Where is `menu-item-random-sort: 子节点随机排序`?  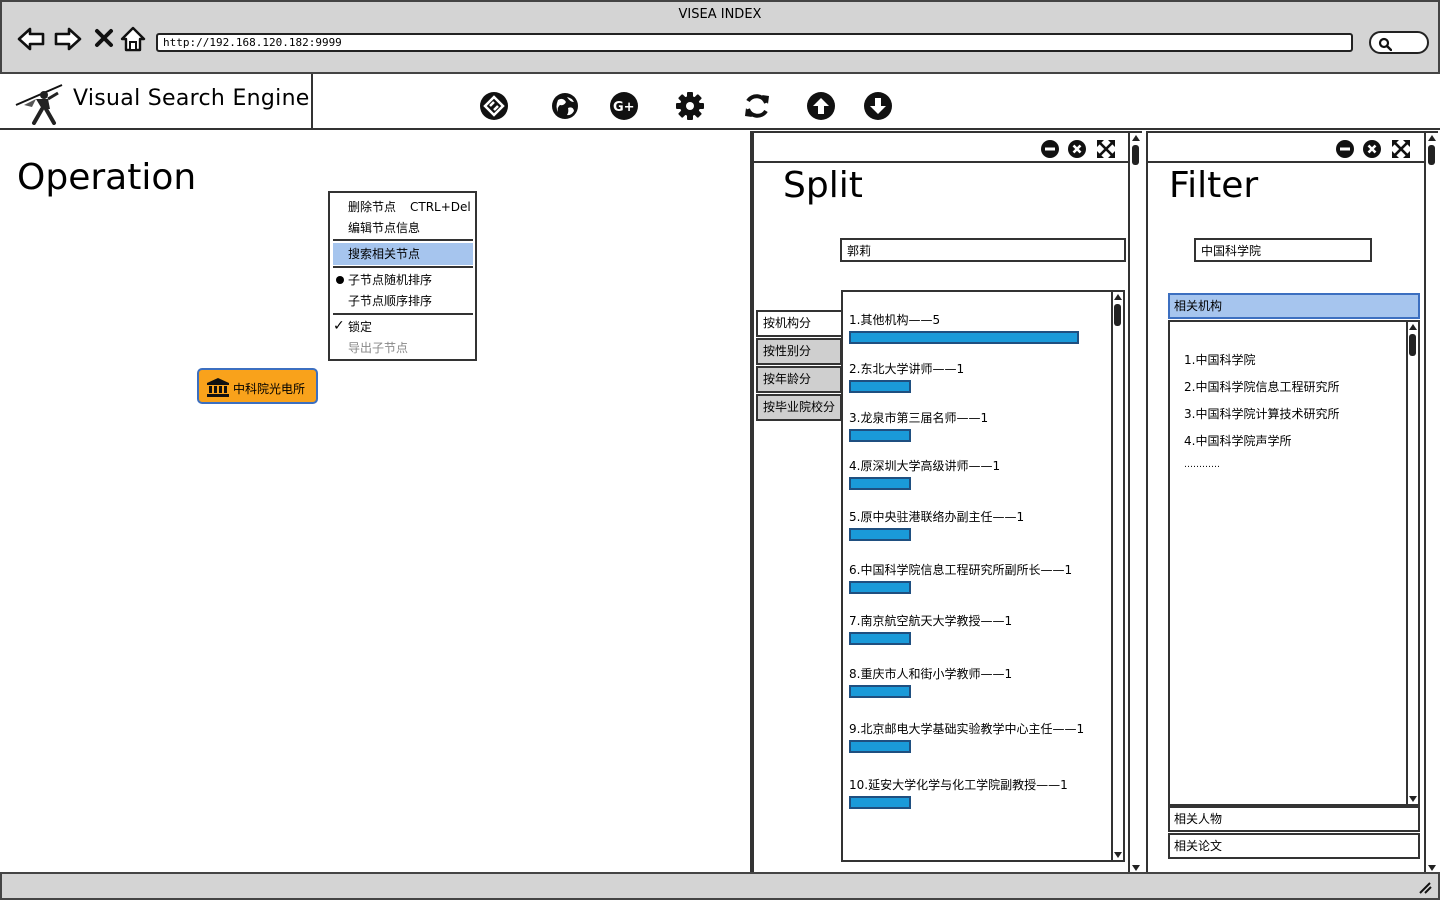 menu-item-random-sort: 子节点随机排序 is located at coordinates (402, 280).